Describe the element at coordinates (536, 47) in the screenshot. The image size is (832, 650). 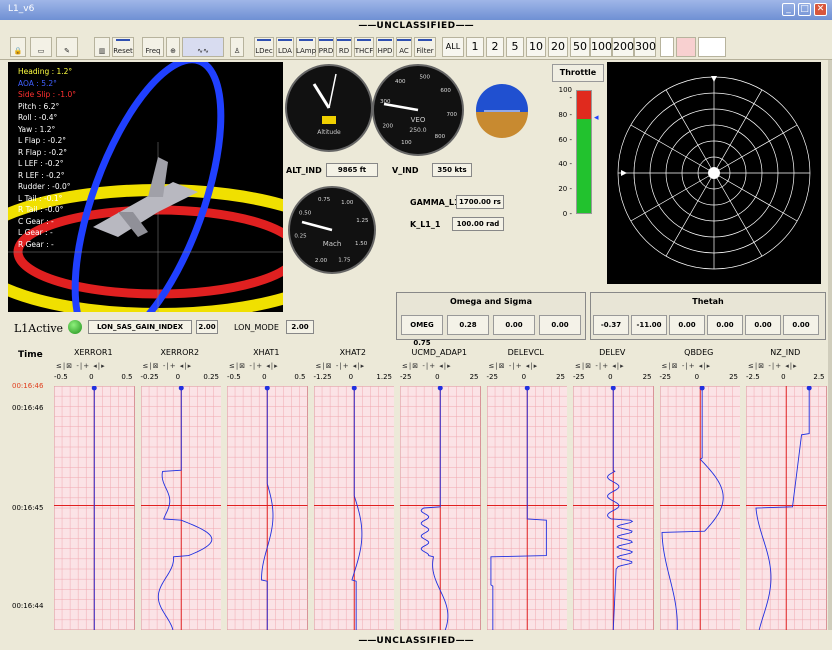
I see `rate-10-button: 10` at that location.